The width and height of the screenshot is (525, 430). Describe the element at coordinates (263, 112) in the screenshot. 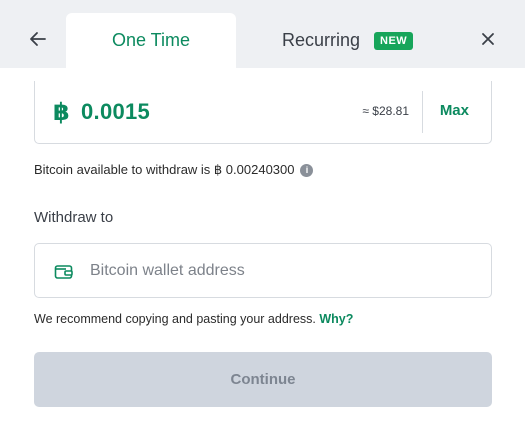

I see `amount-input: ฿ 0.0015 ≈ $28.81 Max` at that location.